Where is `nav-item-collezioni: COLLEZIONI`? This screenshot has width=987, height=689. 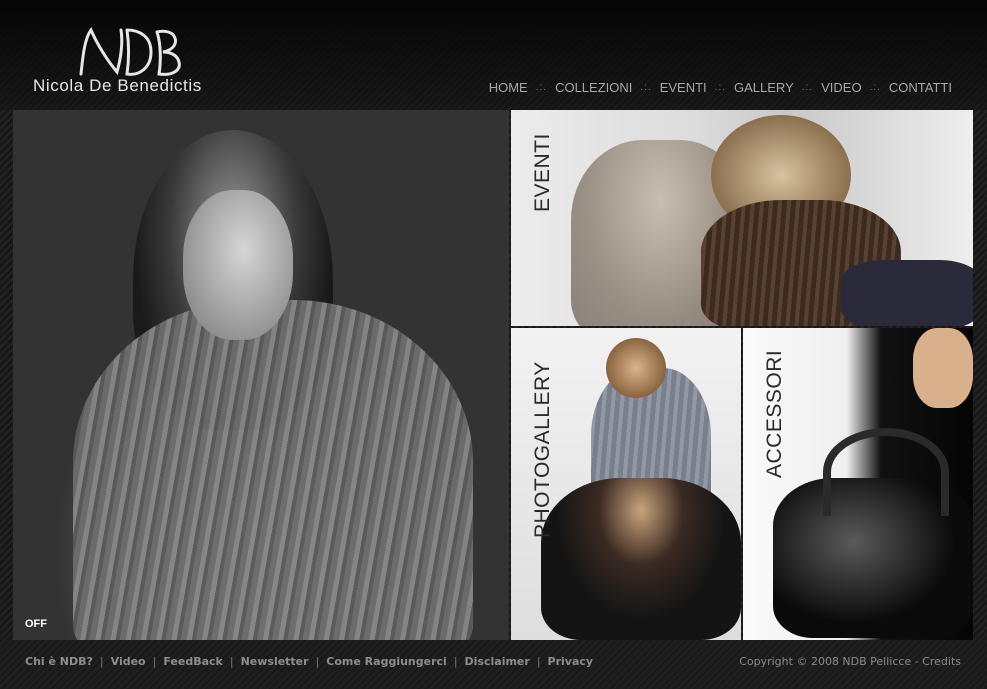
nav-item-collezioni: COLLEZIONI is located at coordinates (593, 87).